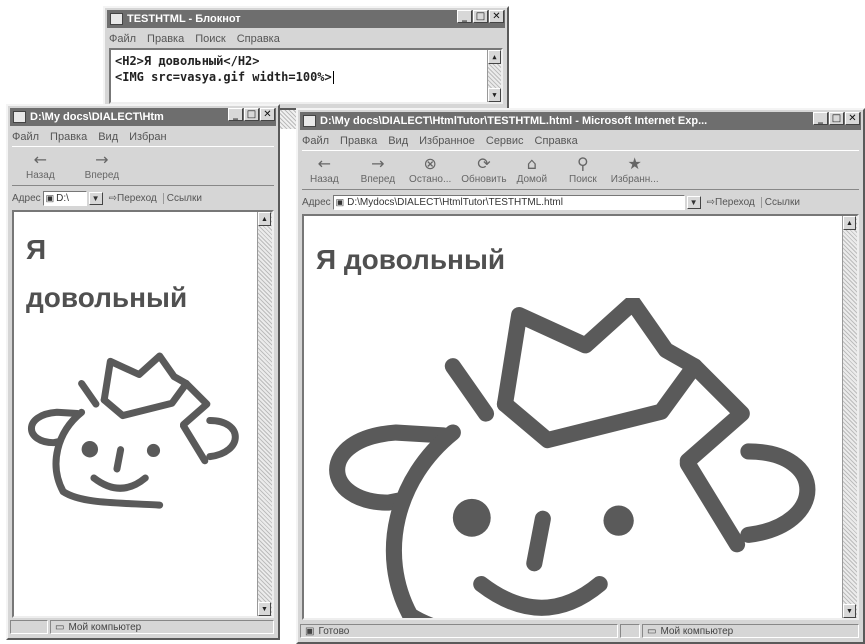 The height and width of the screenshot is (644, 865). I want to click on menu-favorites: Избран, so click(147, 137).